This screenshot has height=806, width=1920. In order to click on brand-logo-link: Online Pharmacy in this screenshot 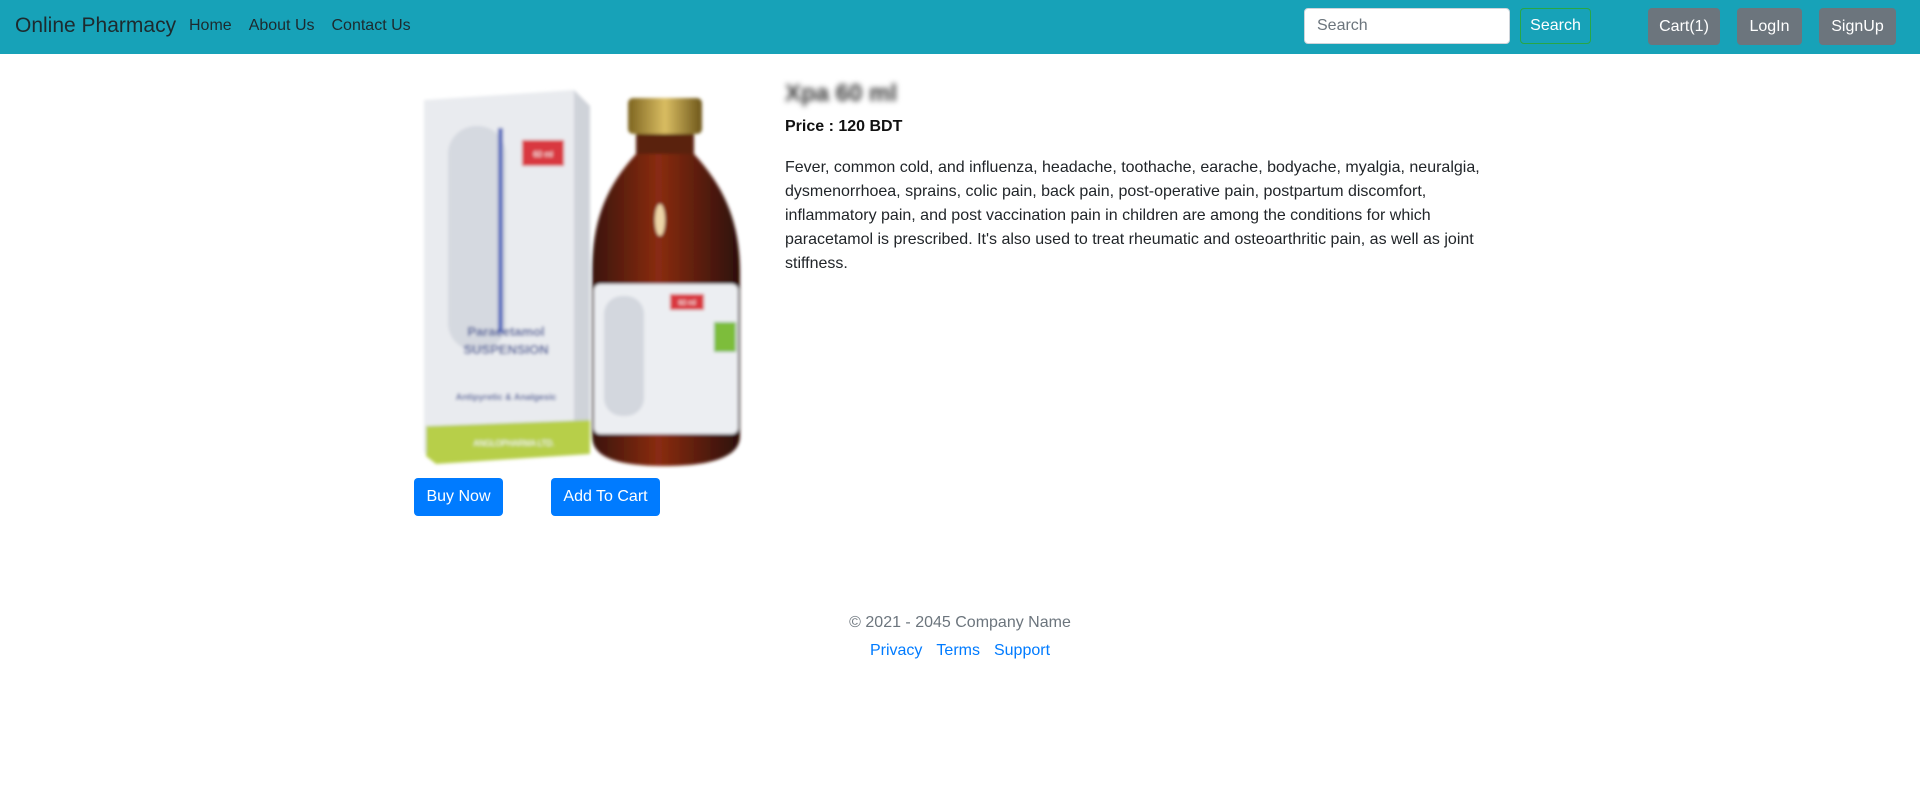, I will do `click(95, 26)`.